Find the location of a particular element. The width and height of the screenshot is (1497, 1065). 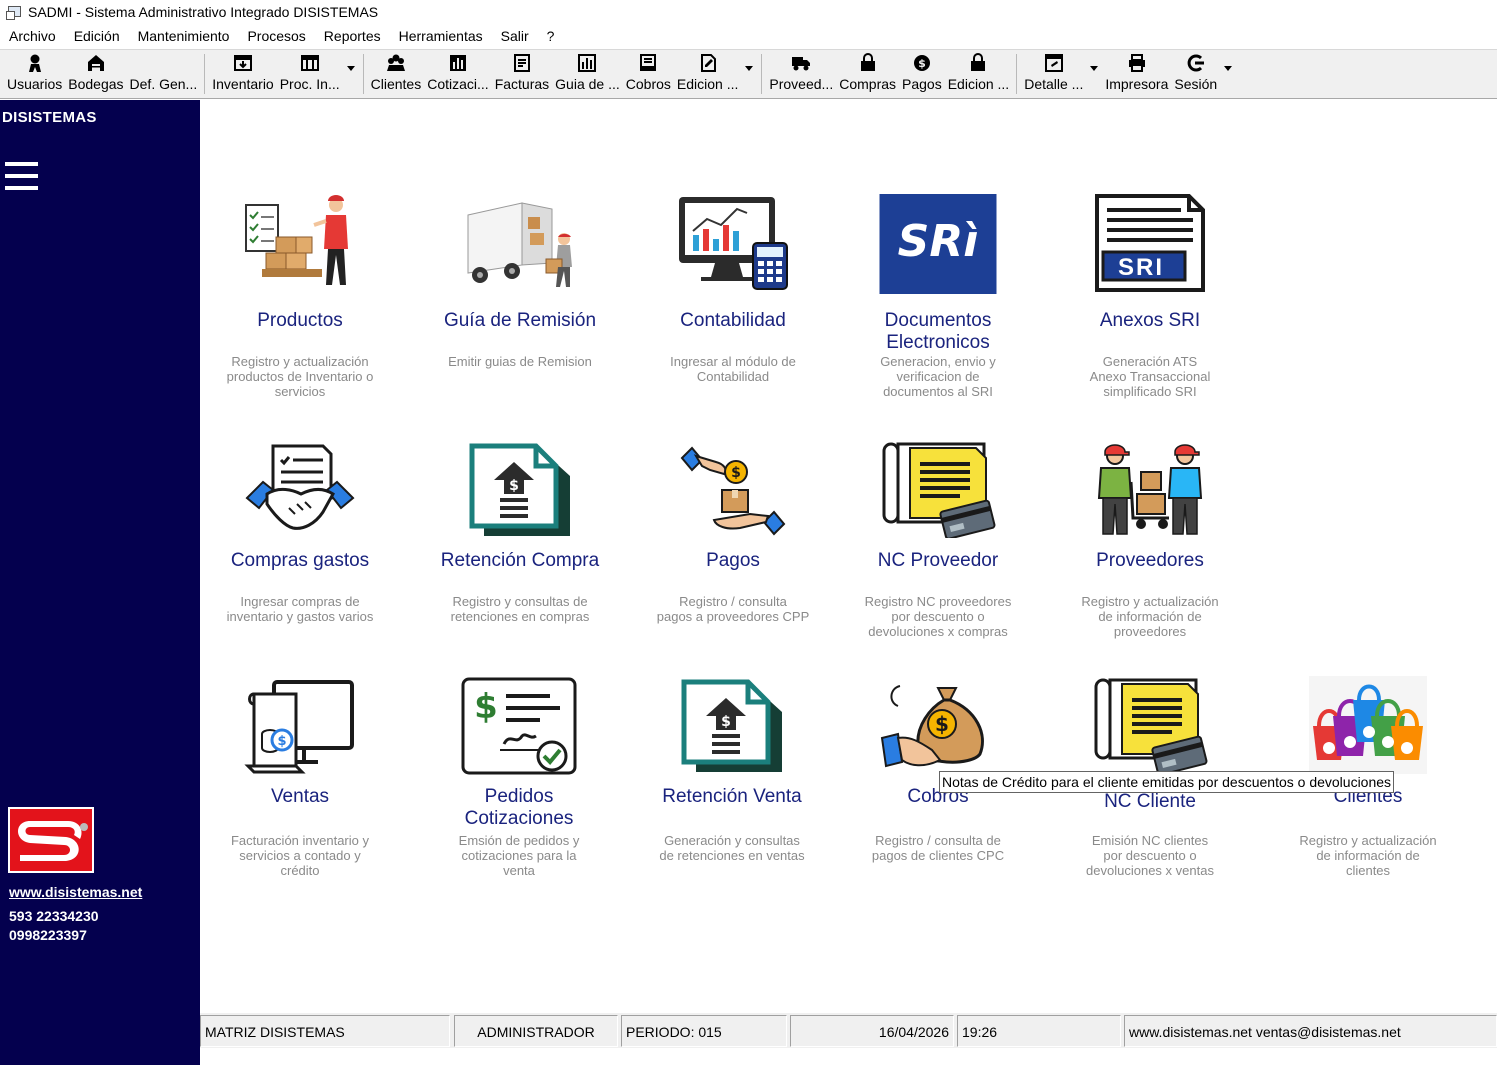

tile-desc-line: venta is located at coordinates (519, 870).